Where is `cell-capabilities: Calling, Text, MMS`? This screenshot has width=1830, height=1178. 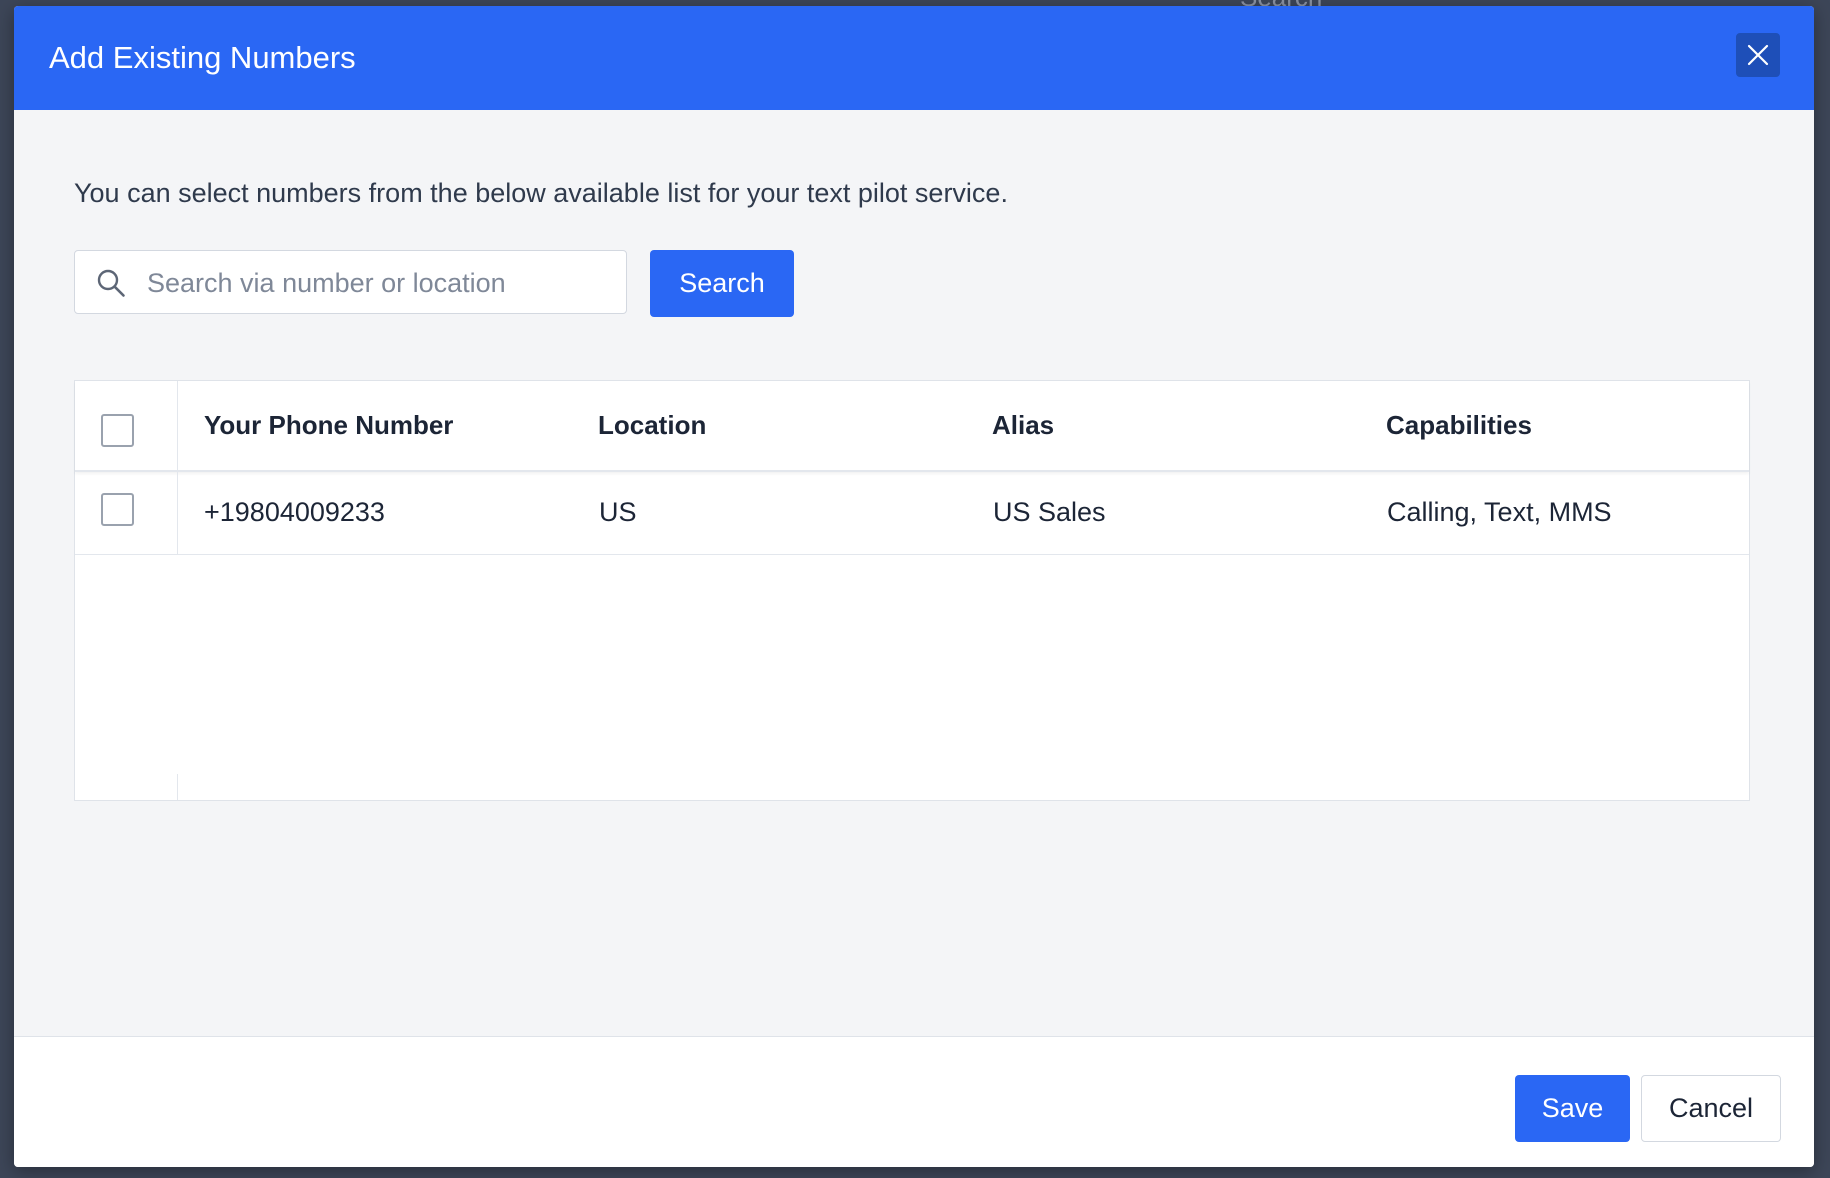
cell-capabilities: Calling, Text, MMS is located at coordinates (1499, 512).